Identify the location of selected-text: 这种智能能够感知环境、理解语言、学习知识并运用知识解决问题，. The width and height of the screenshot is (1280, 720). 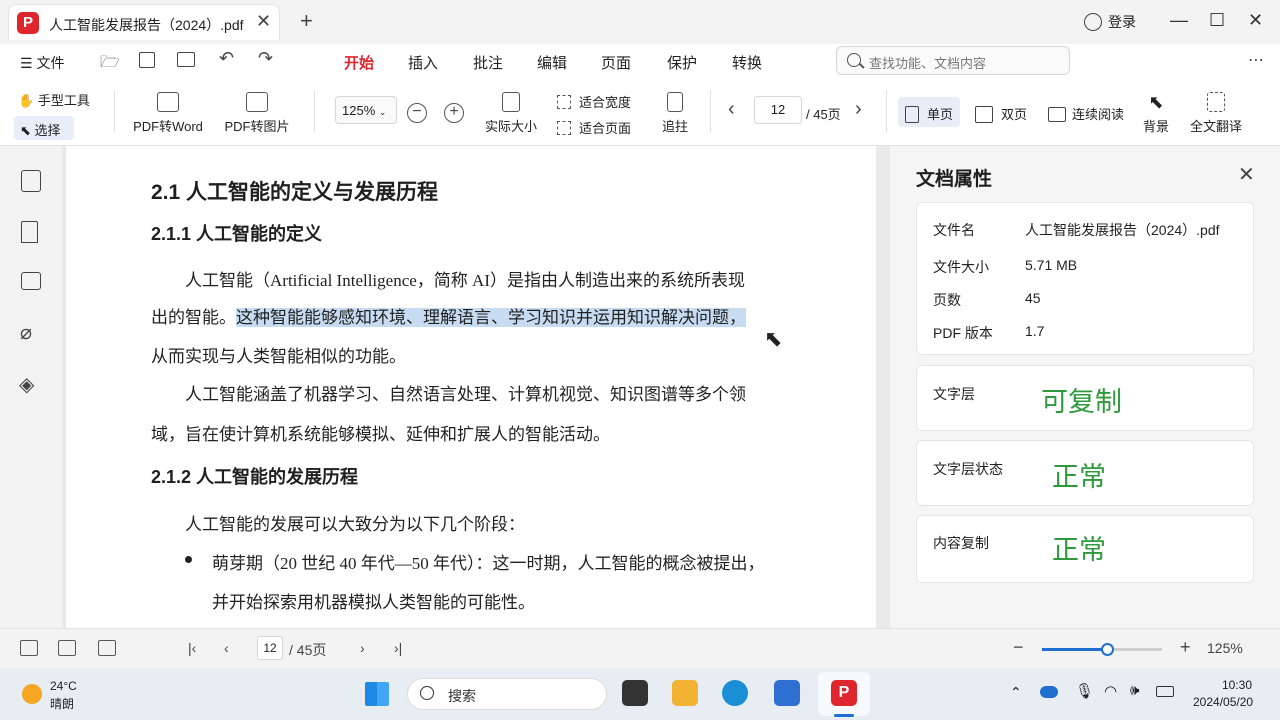
(491, 317).